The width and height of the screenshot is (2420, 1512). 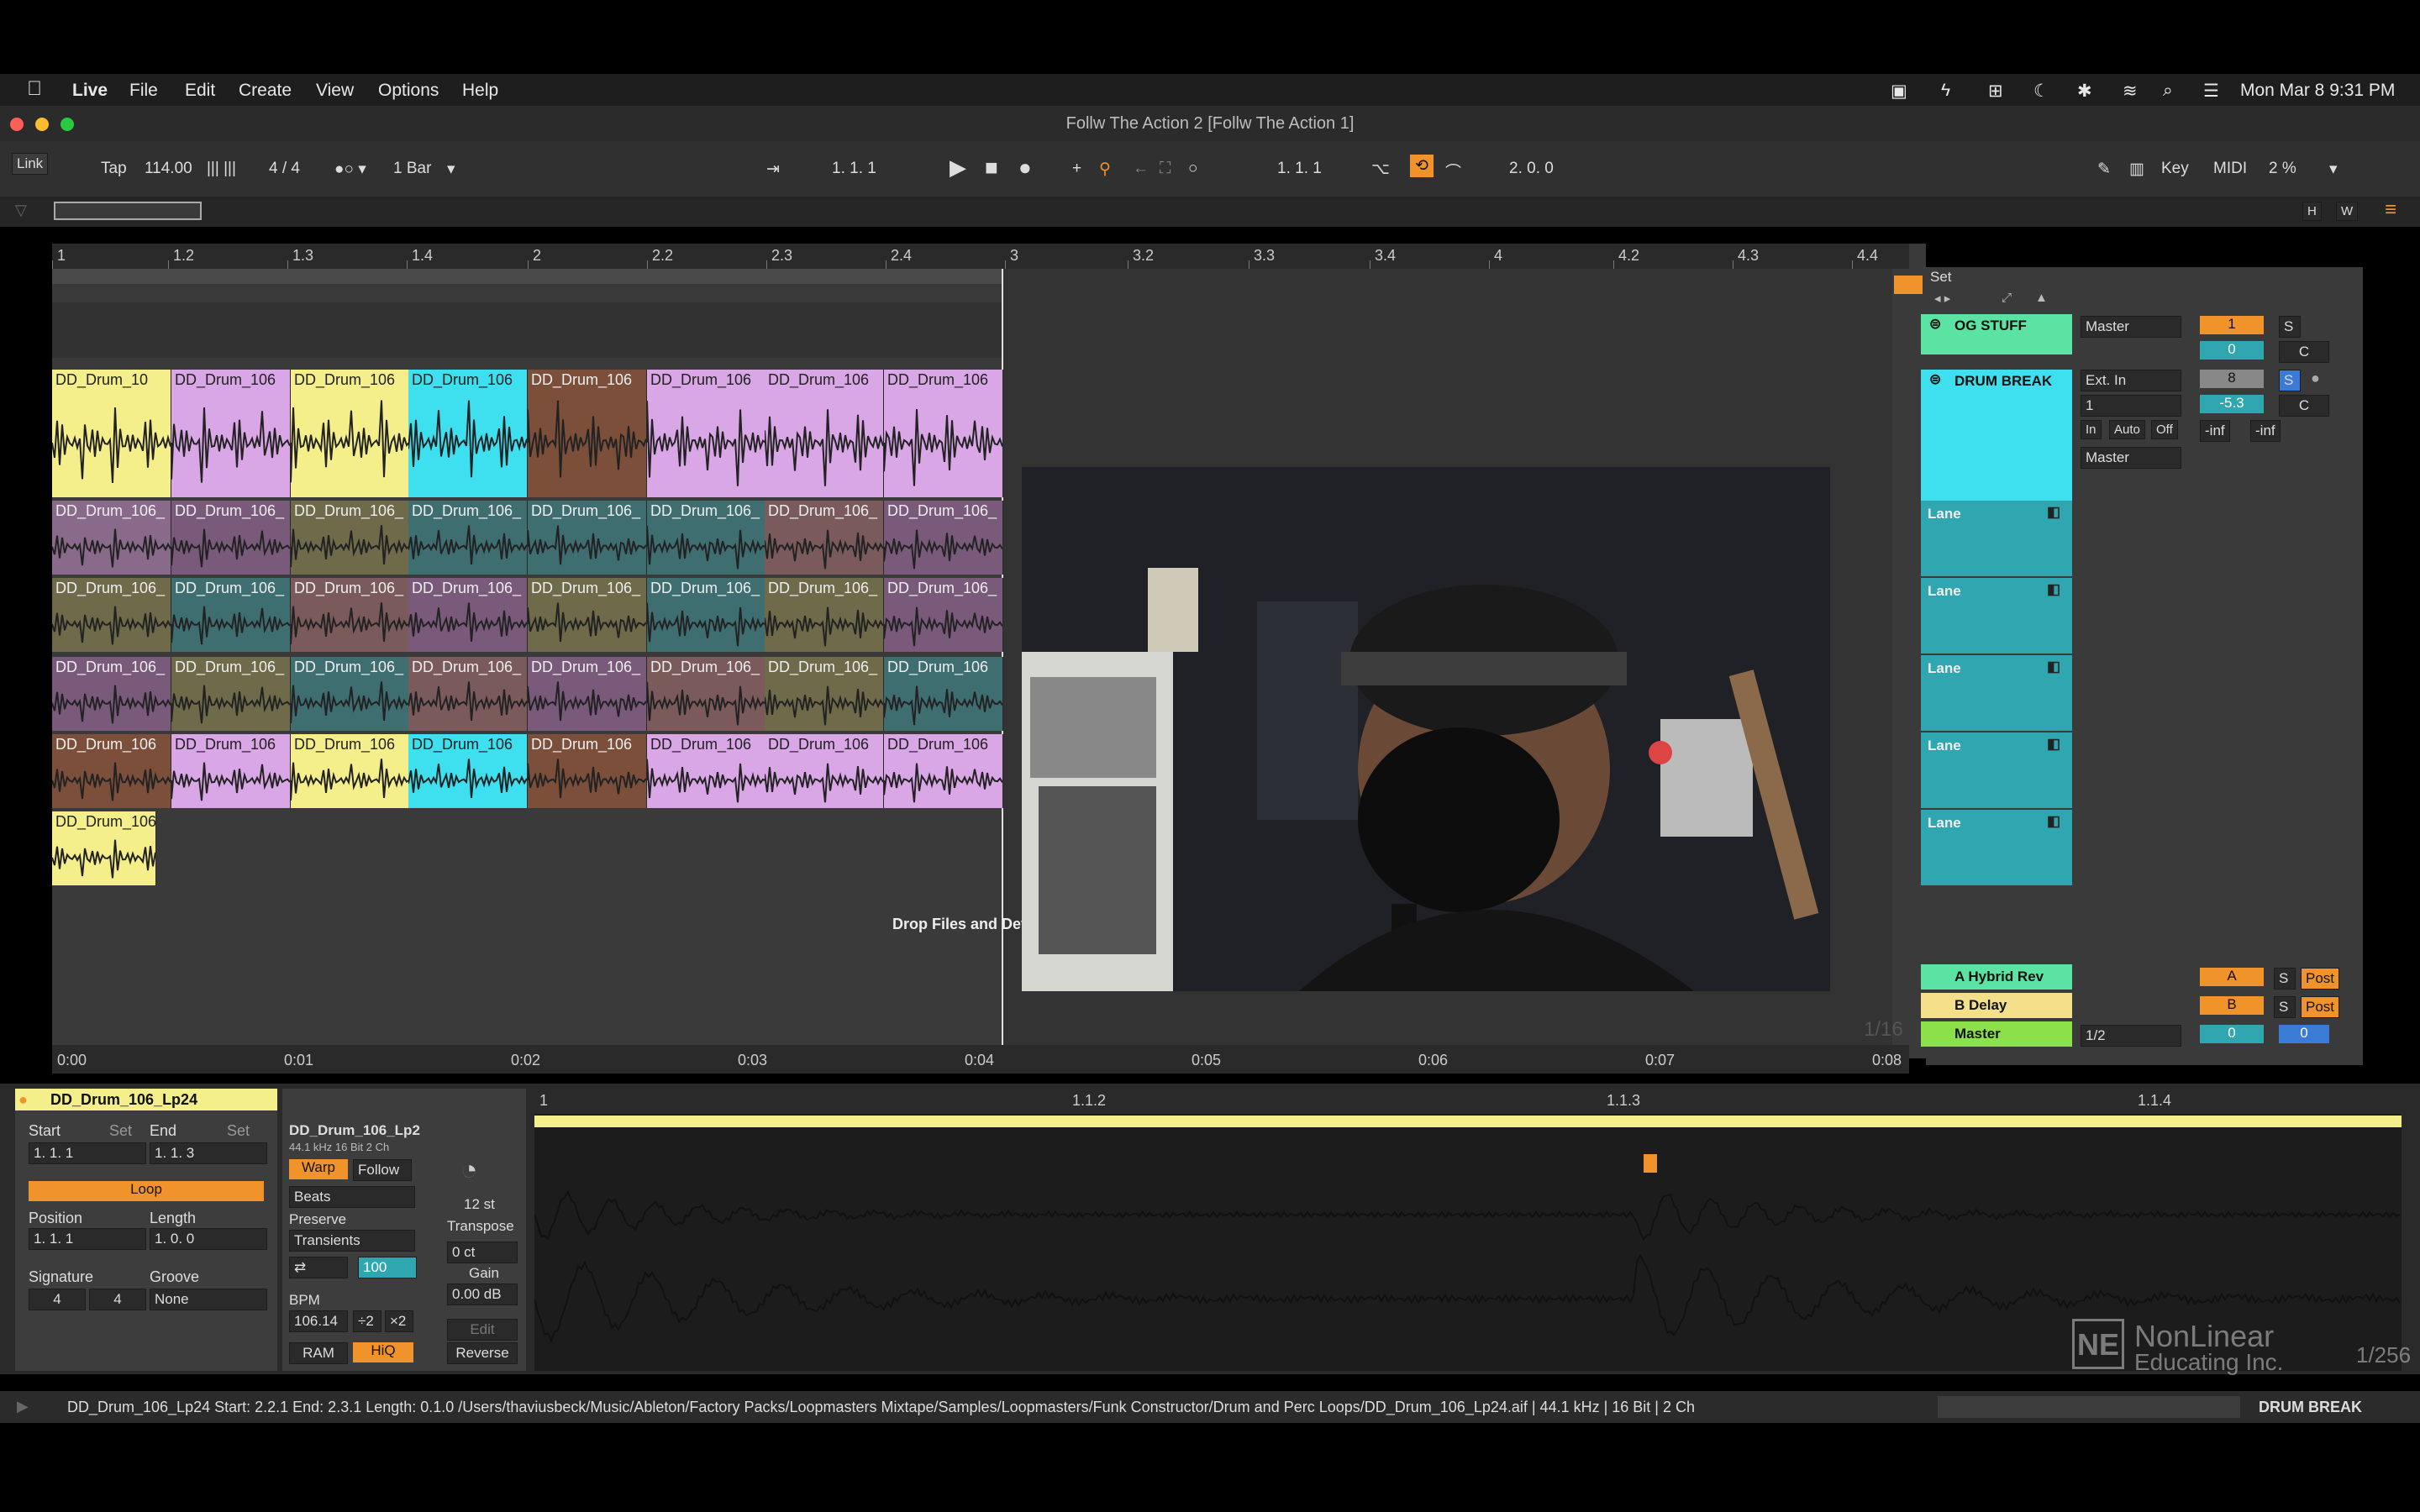 What do you see at coordinates (352, 1241) in the screenshot?
I see `preserve-select: Transients` at bounding box center [352, 1241].